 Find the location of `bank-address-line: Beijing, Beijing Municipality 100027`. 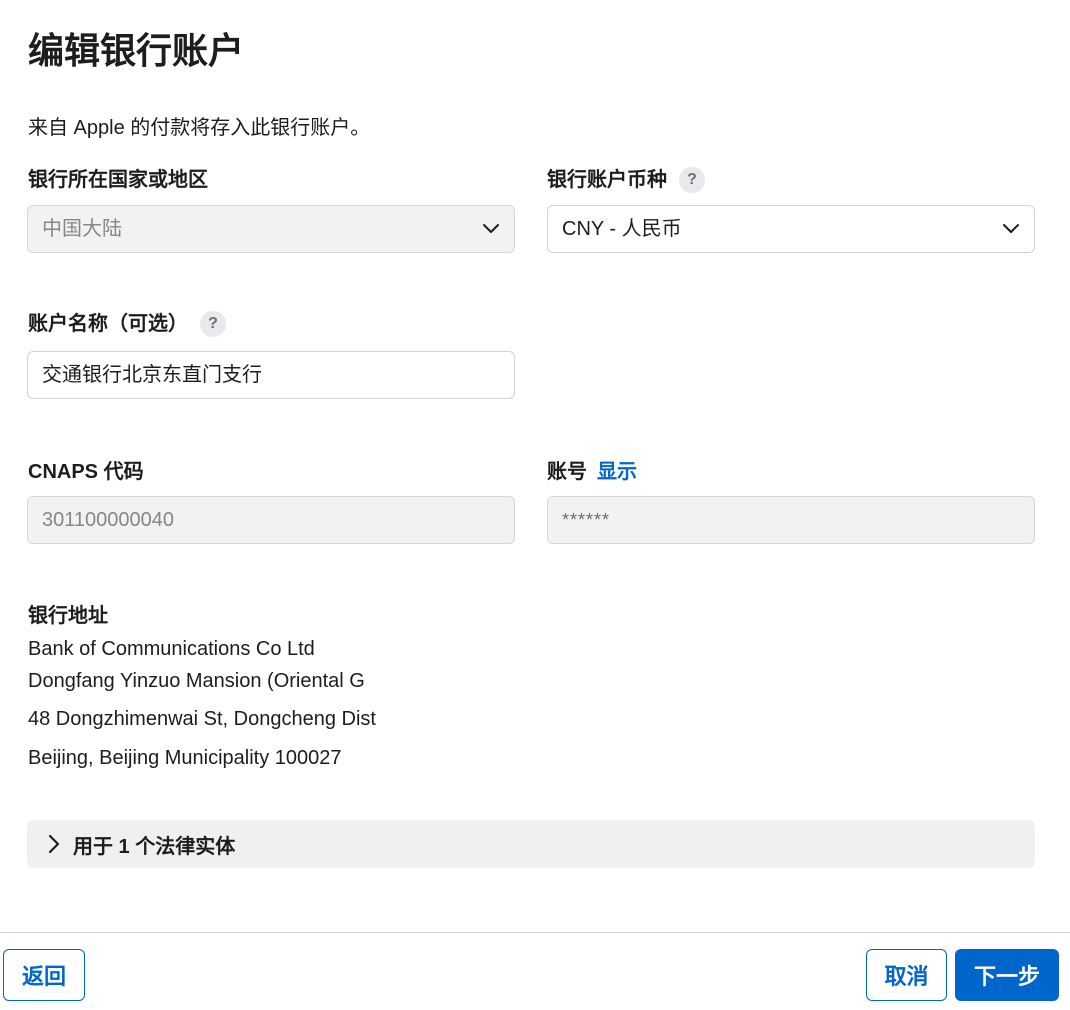

bank-address-line: Beijing, Beijing Municipality 100027 is located at coordinates (185, 758).